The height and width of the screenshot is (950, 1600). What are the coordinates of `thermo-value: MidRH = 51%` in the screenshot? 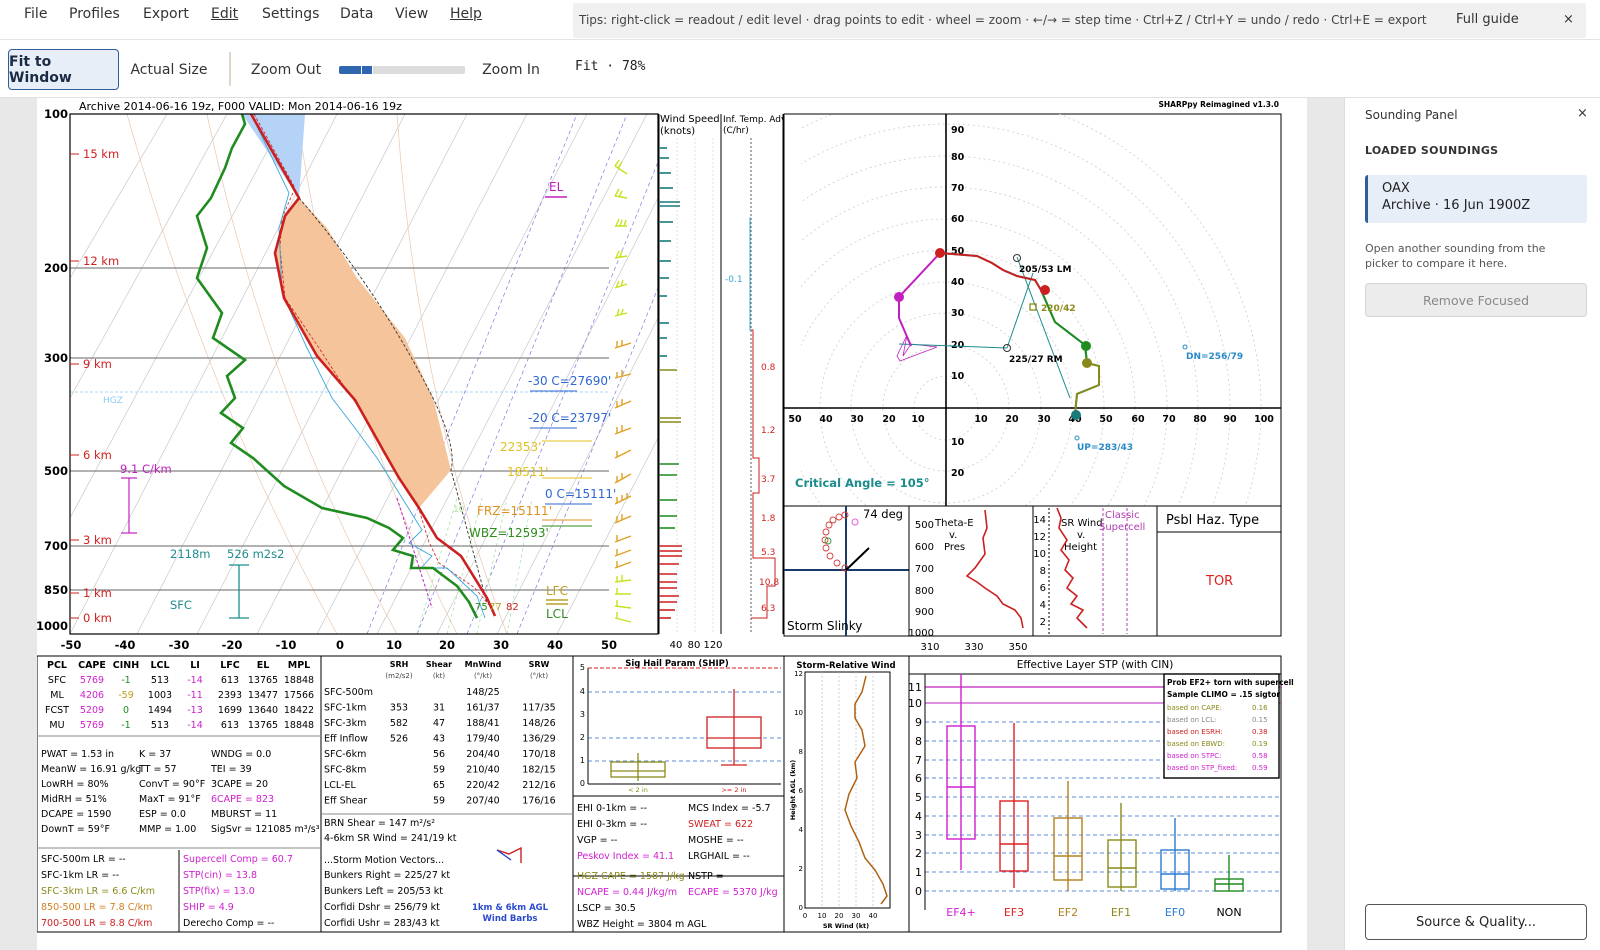 It's located at (74, 799).